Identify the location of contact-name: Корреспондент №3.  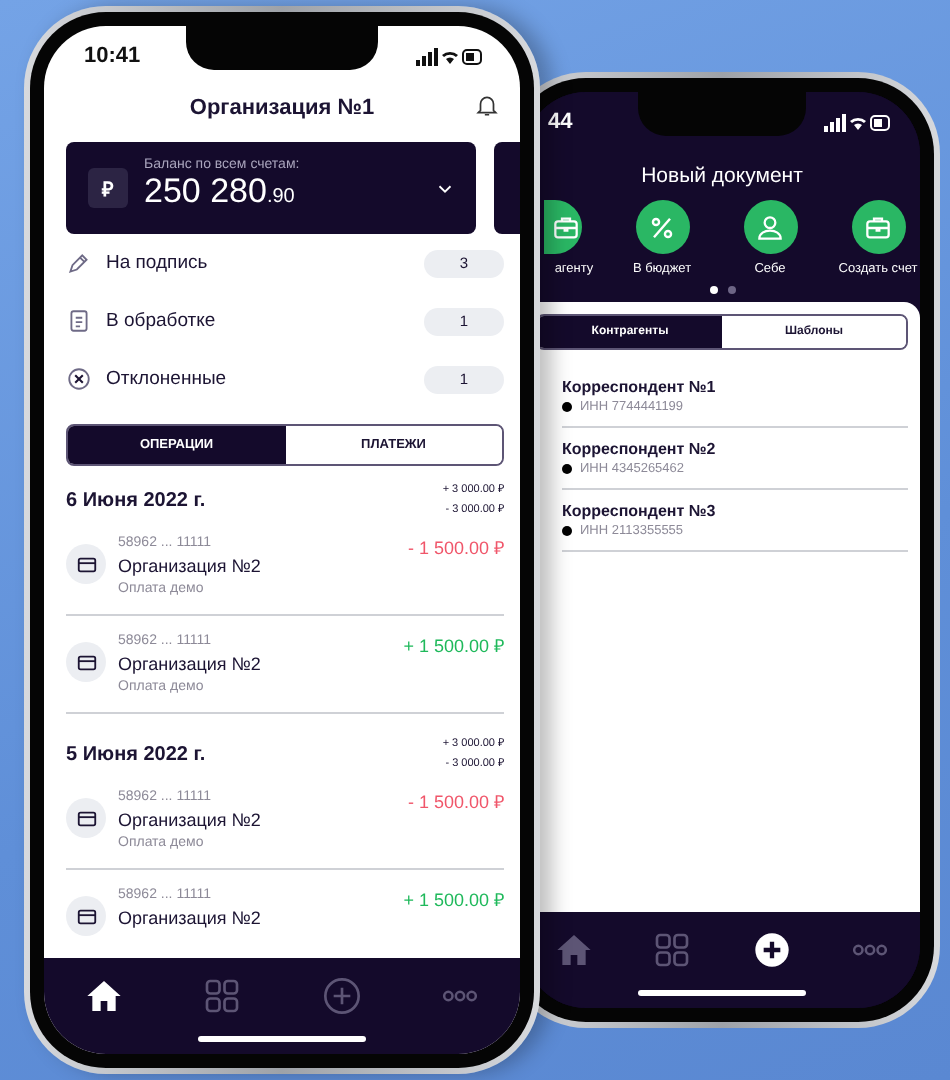
(735, 512).